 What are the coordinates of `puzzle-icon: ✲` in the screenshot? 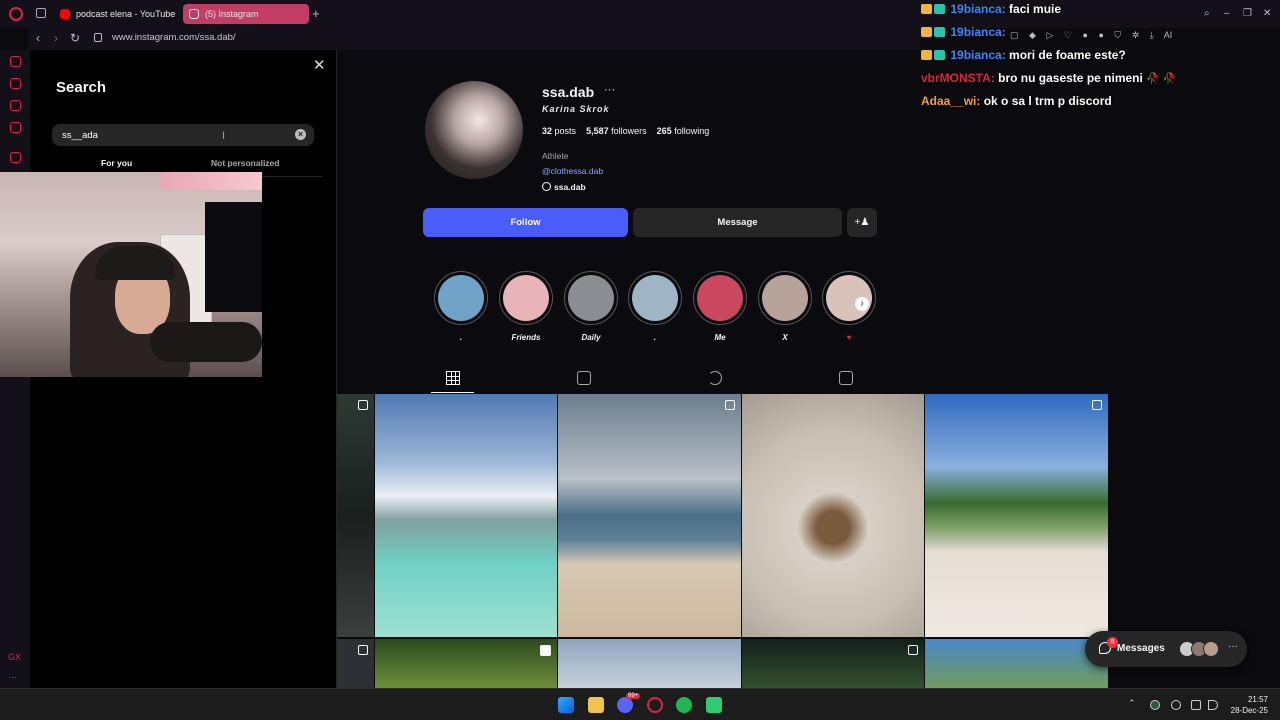 It's located at (1136, 35).